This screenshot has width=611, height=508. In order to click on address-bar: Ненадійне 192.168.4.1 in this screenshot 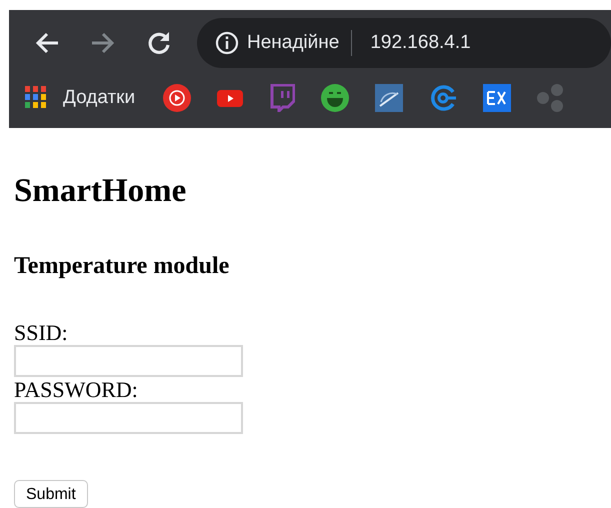, I will do `click(404, 43)`.